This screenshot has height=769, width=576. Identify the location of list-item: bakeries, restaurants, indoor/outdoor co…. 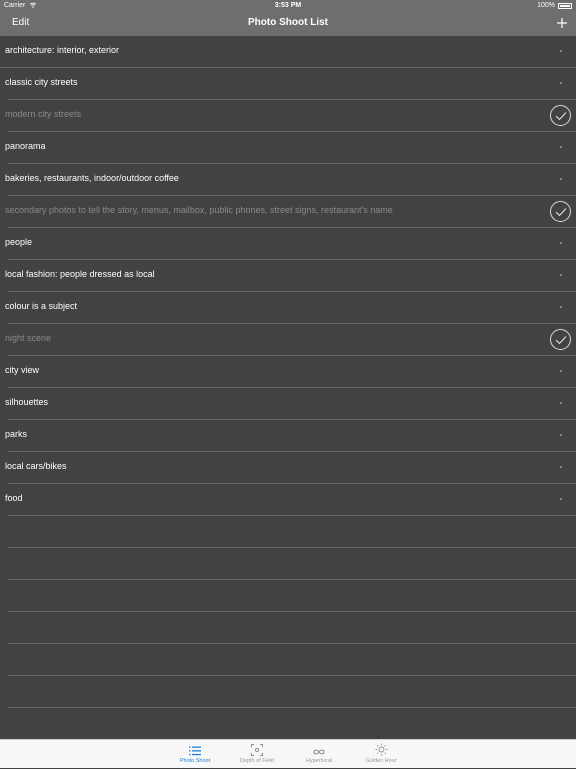
(290, 180).